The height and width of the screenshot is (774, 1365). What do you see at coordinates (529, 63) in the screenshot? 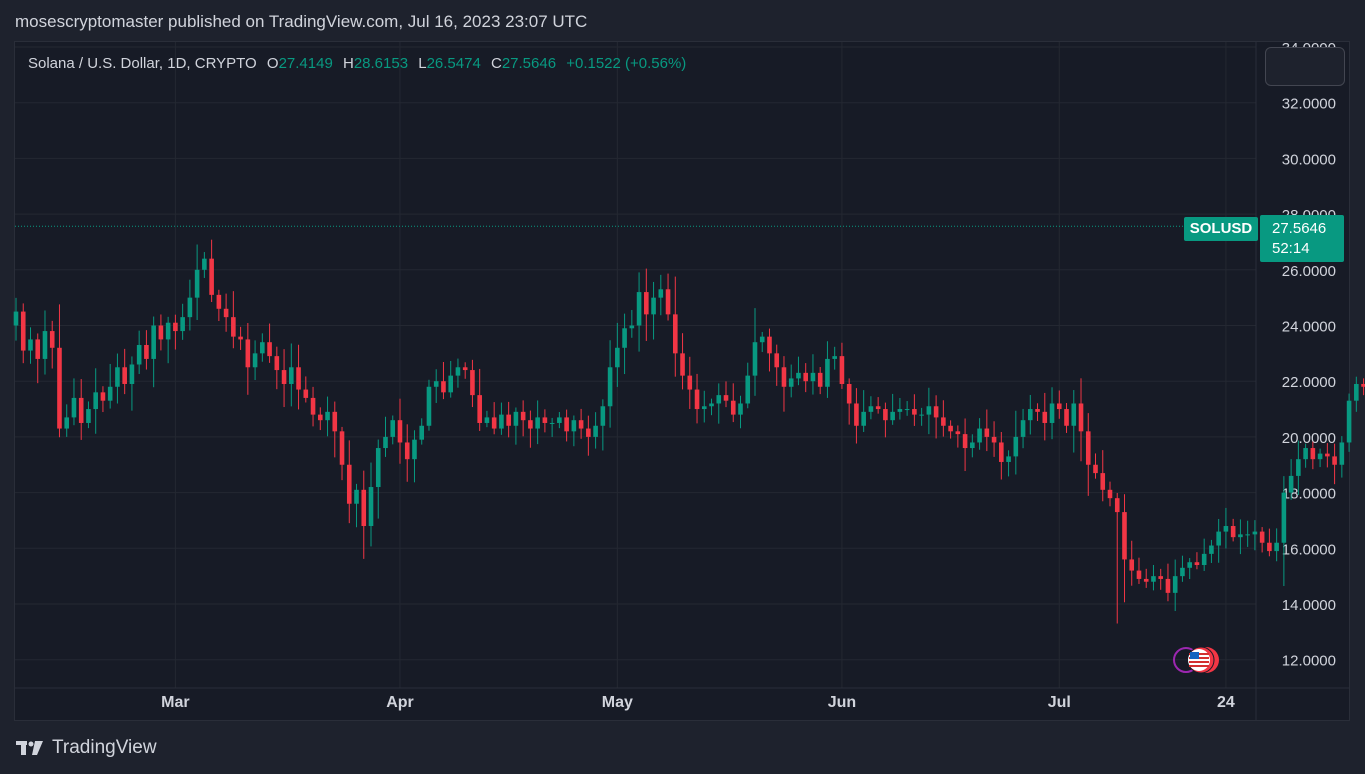
I see `close-value: 27.5646` at bounding box center [529, 63].